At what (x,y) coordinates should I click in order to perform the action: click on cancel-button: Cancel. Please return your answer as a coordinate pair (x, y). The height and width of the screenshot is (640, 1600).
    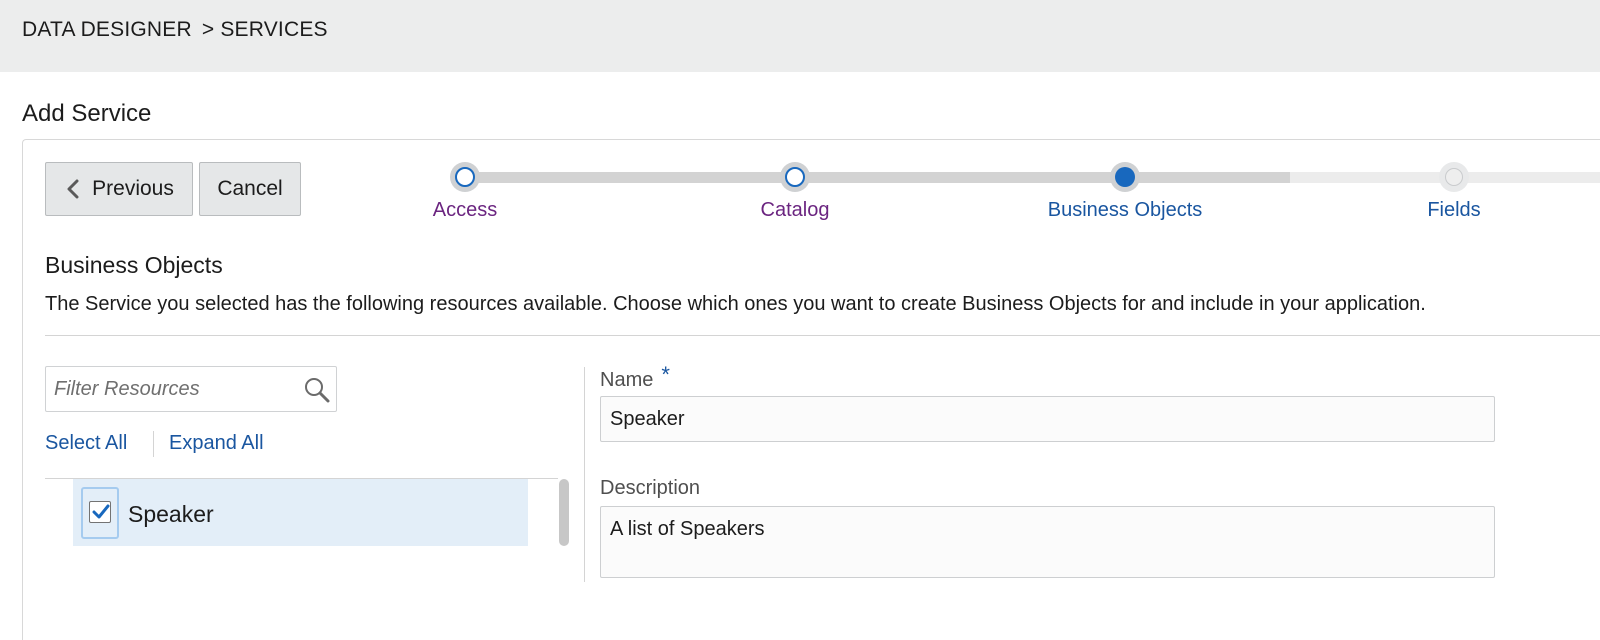
    Looking at the image, I should click on (250, 189).